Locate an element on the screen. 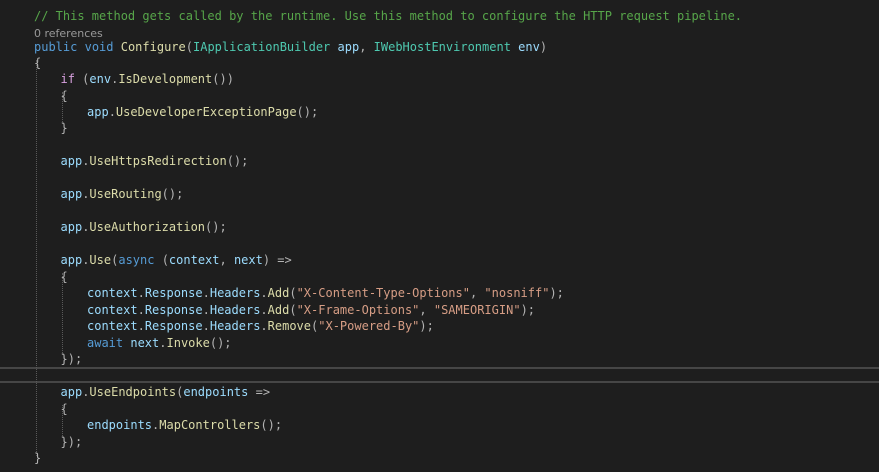  code-token: , is located at coordinates (226, 260).